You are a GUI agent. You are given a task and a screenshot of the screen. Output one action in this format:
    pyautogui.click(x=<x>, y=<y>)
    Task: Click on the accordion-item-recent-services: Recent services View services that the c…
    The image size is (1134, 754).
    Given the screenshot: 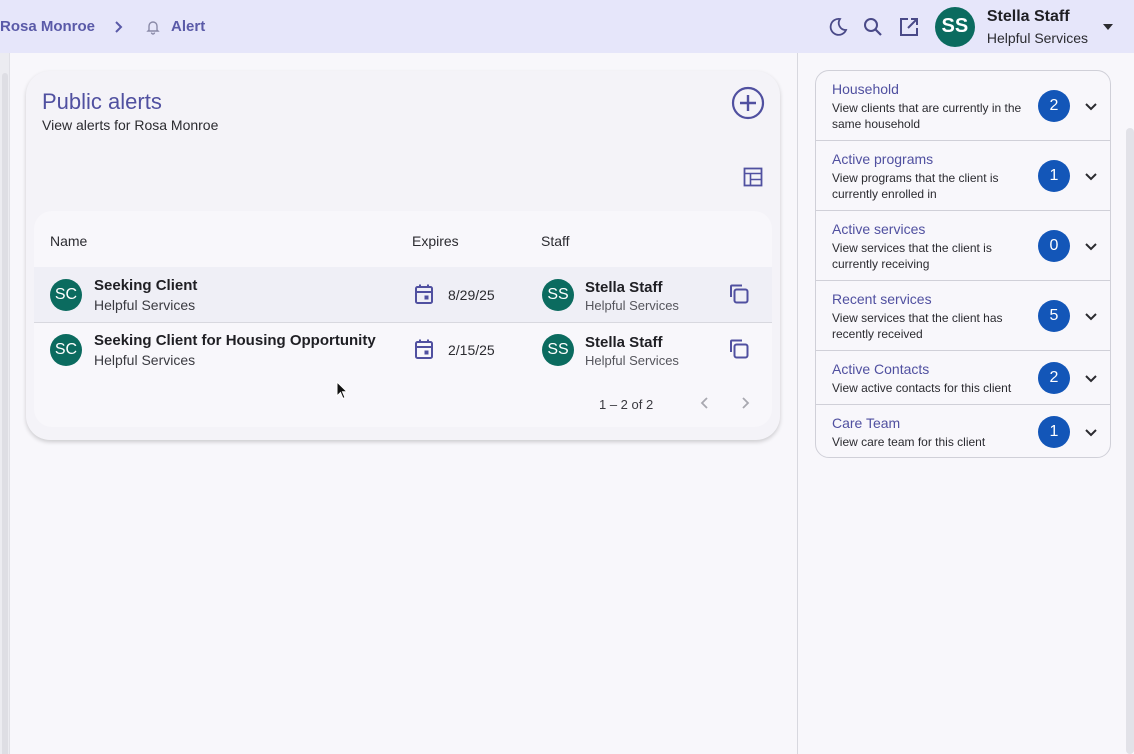 What is the action you would take?
    pyautogui.click(x=963, y=316)
    